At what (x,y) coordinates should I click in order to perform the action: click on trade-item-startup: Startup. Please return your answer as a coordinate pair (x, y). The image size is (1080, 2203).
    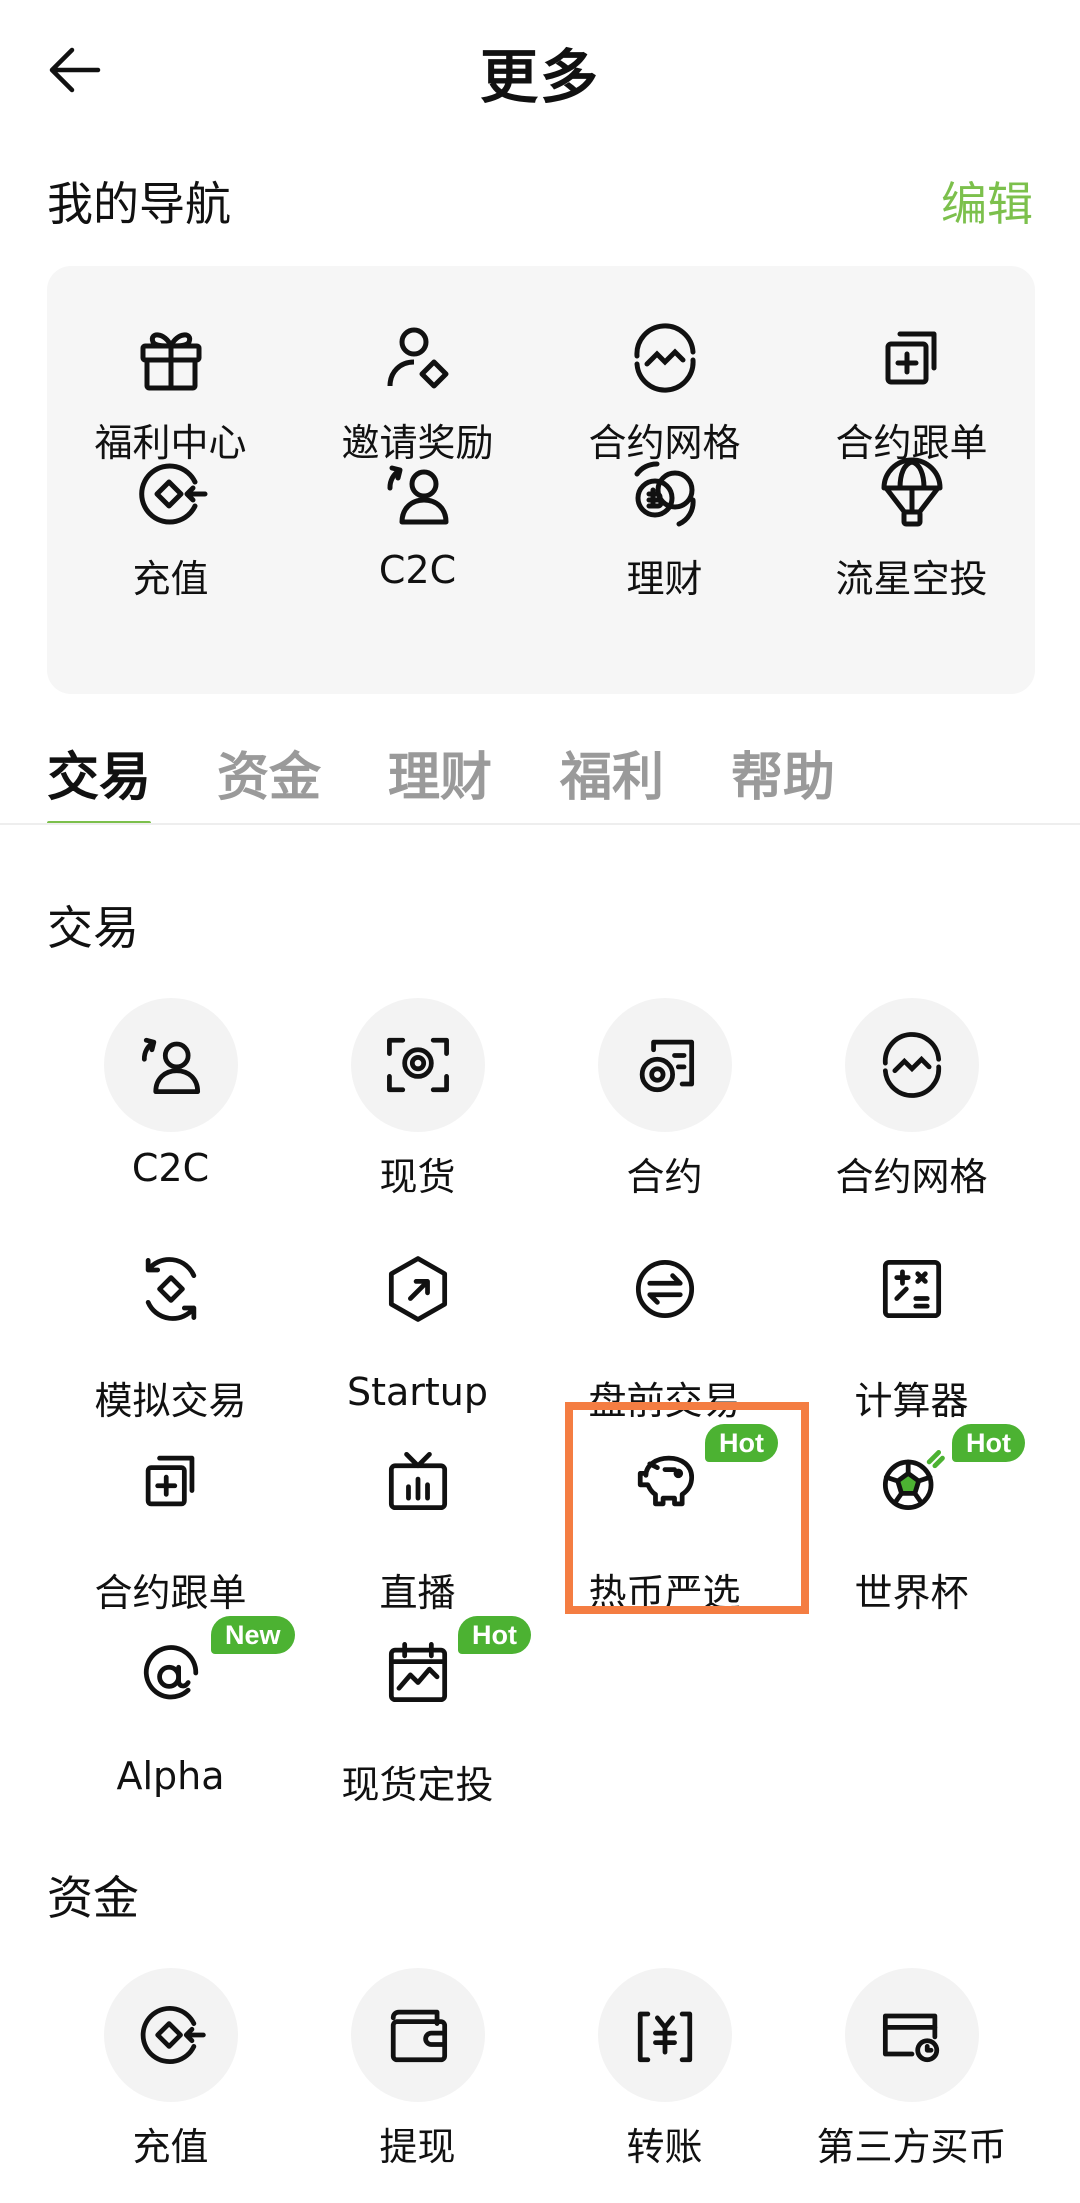
    Looking at the image, I should click on (417, 1318).